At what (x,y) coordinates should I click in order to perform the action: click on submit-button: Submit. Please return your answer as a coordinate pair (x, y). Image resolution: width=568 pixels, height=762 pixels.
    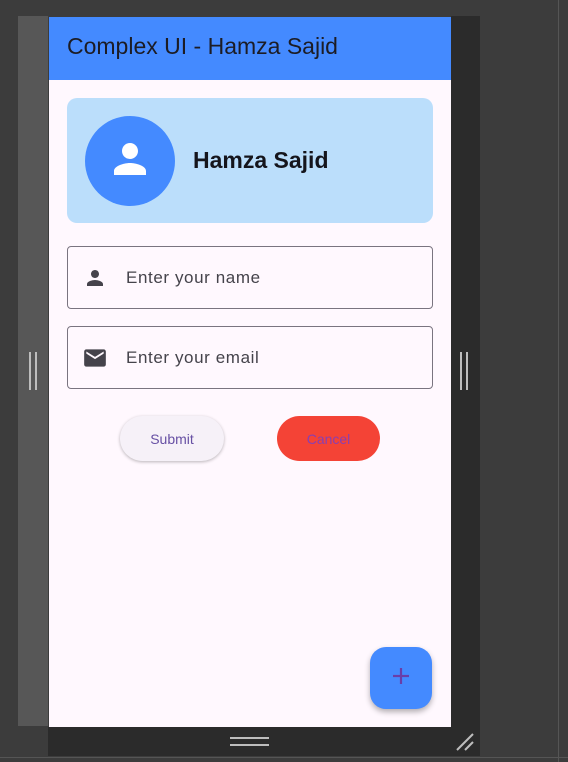
    Looking at the image, I should click on (172, 438).